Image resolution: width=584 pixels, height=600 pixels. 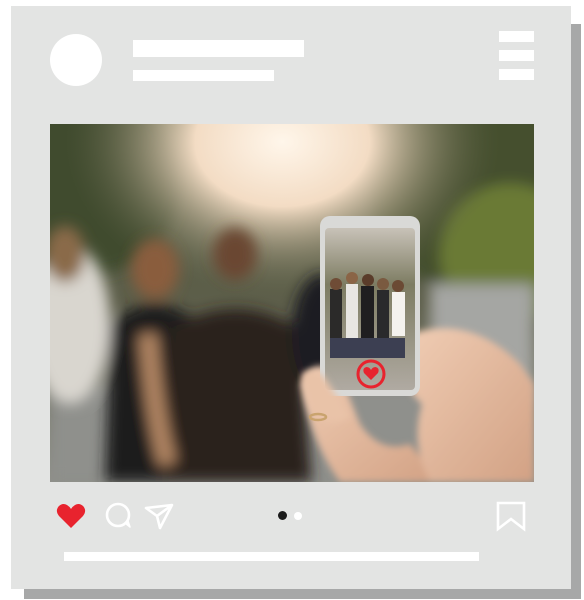 What do you see at coordinates (71, 516) in the screenshot?
I see `heart-icon` at bounding box center [71, 516].